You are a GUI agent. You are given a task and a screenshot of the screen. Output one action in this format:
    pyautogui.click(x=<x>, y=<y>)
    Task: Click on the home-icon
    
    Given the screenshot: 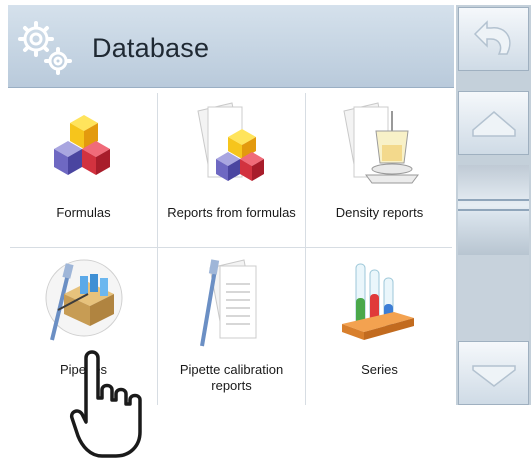 What is the action you would take?
    pyautogui.click(x=494, y=124)
    